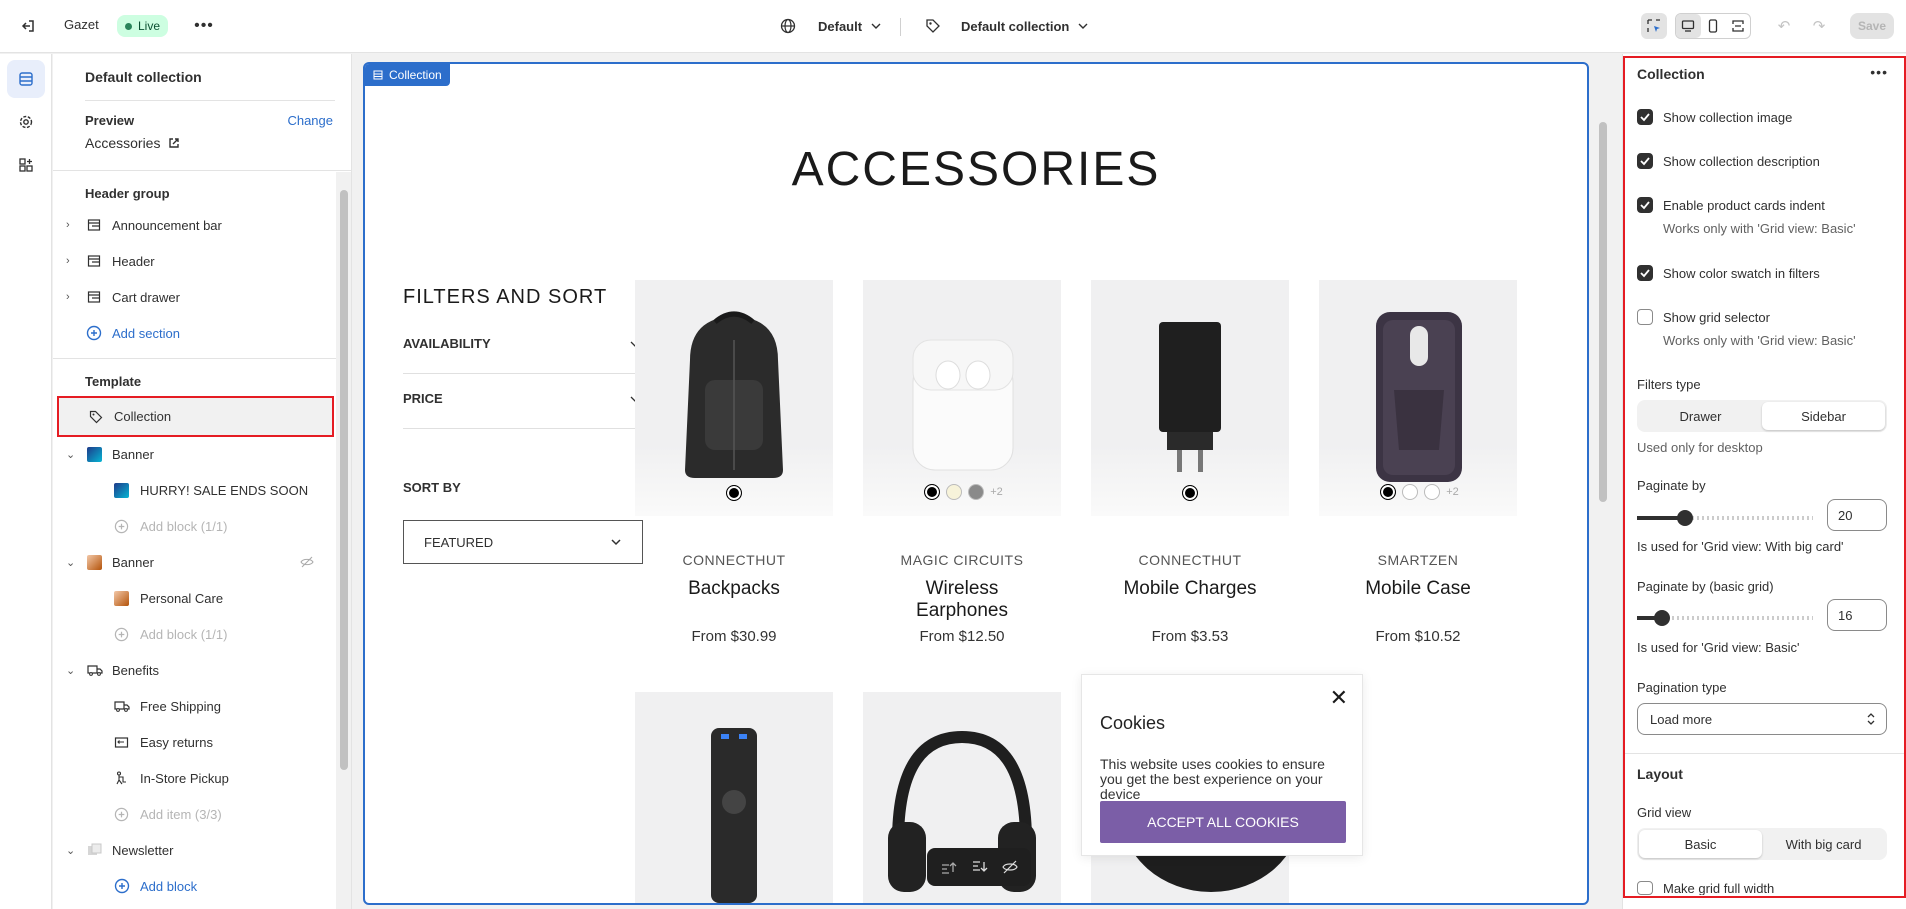 The height and width of the screenshot is (909, 1906). I want to click on fullscreen-icon, so click(1737, 26).